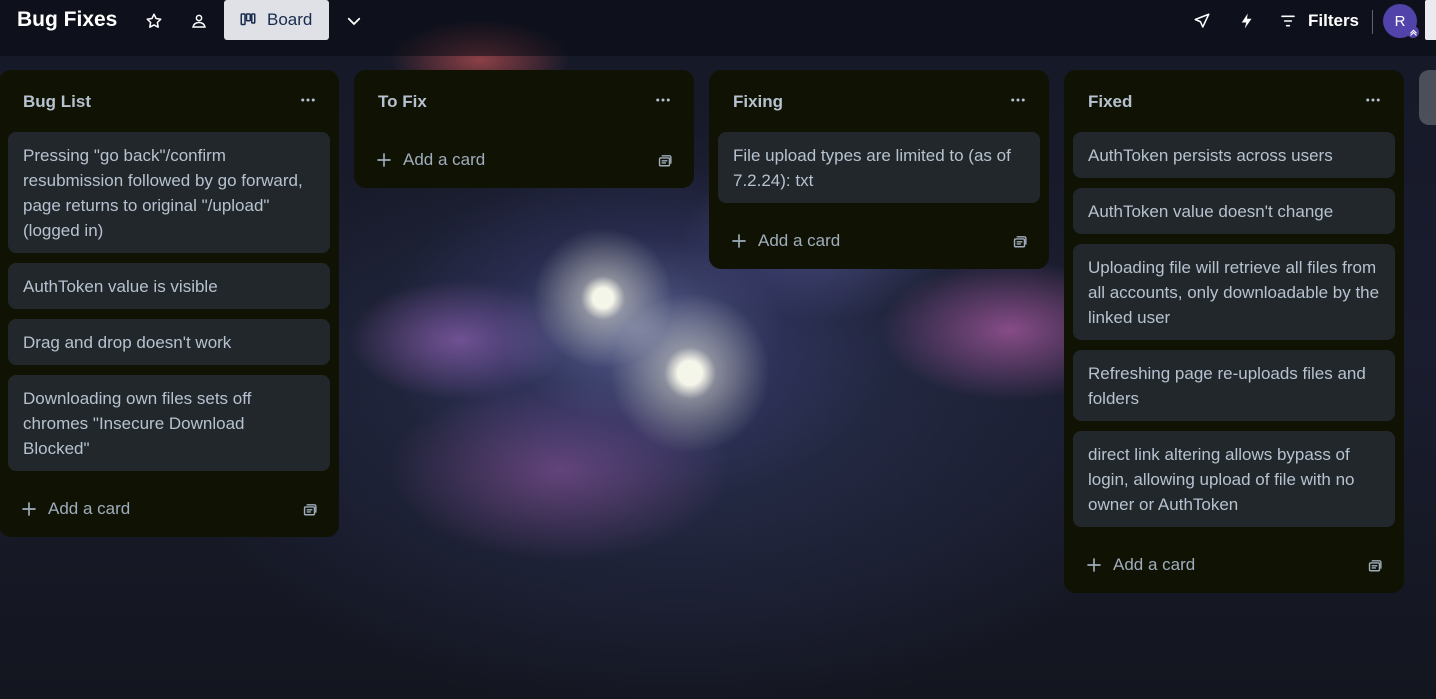 Image resolution: width=1436 pixels, height=699 pixels. I want to click on board-view-label: Board, so click(290, 19).